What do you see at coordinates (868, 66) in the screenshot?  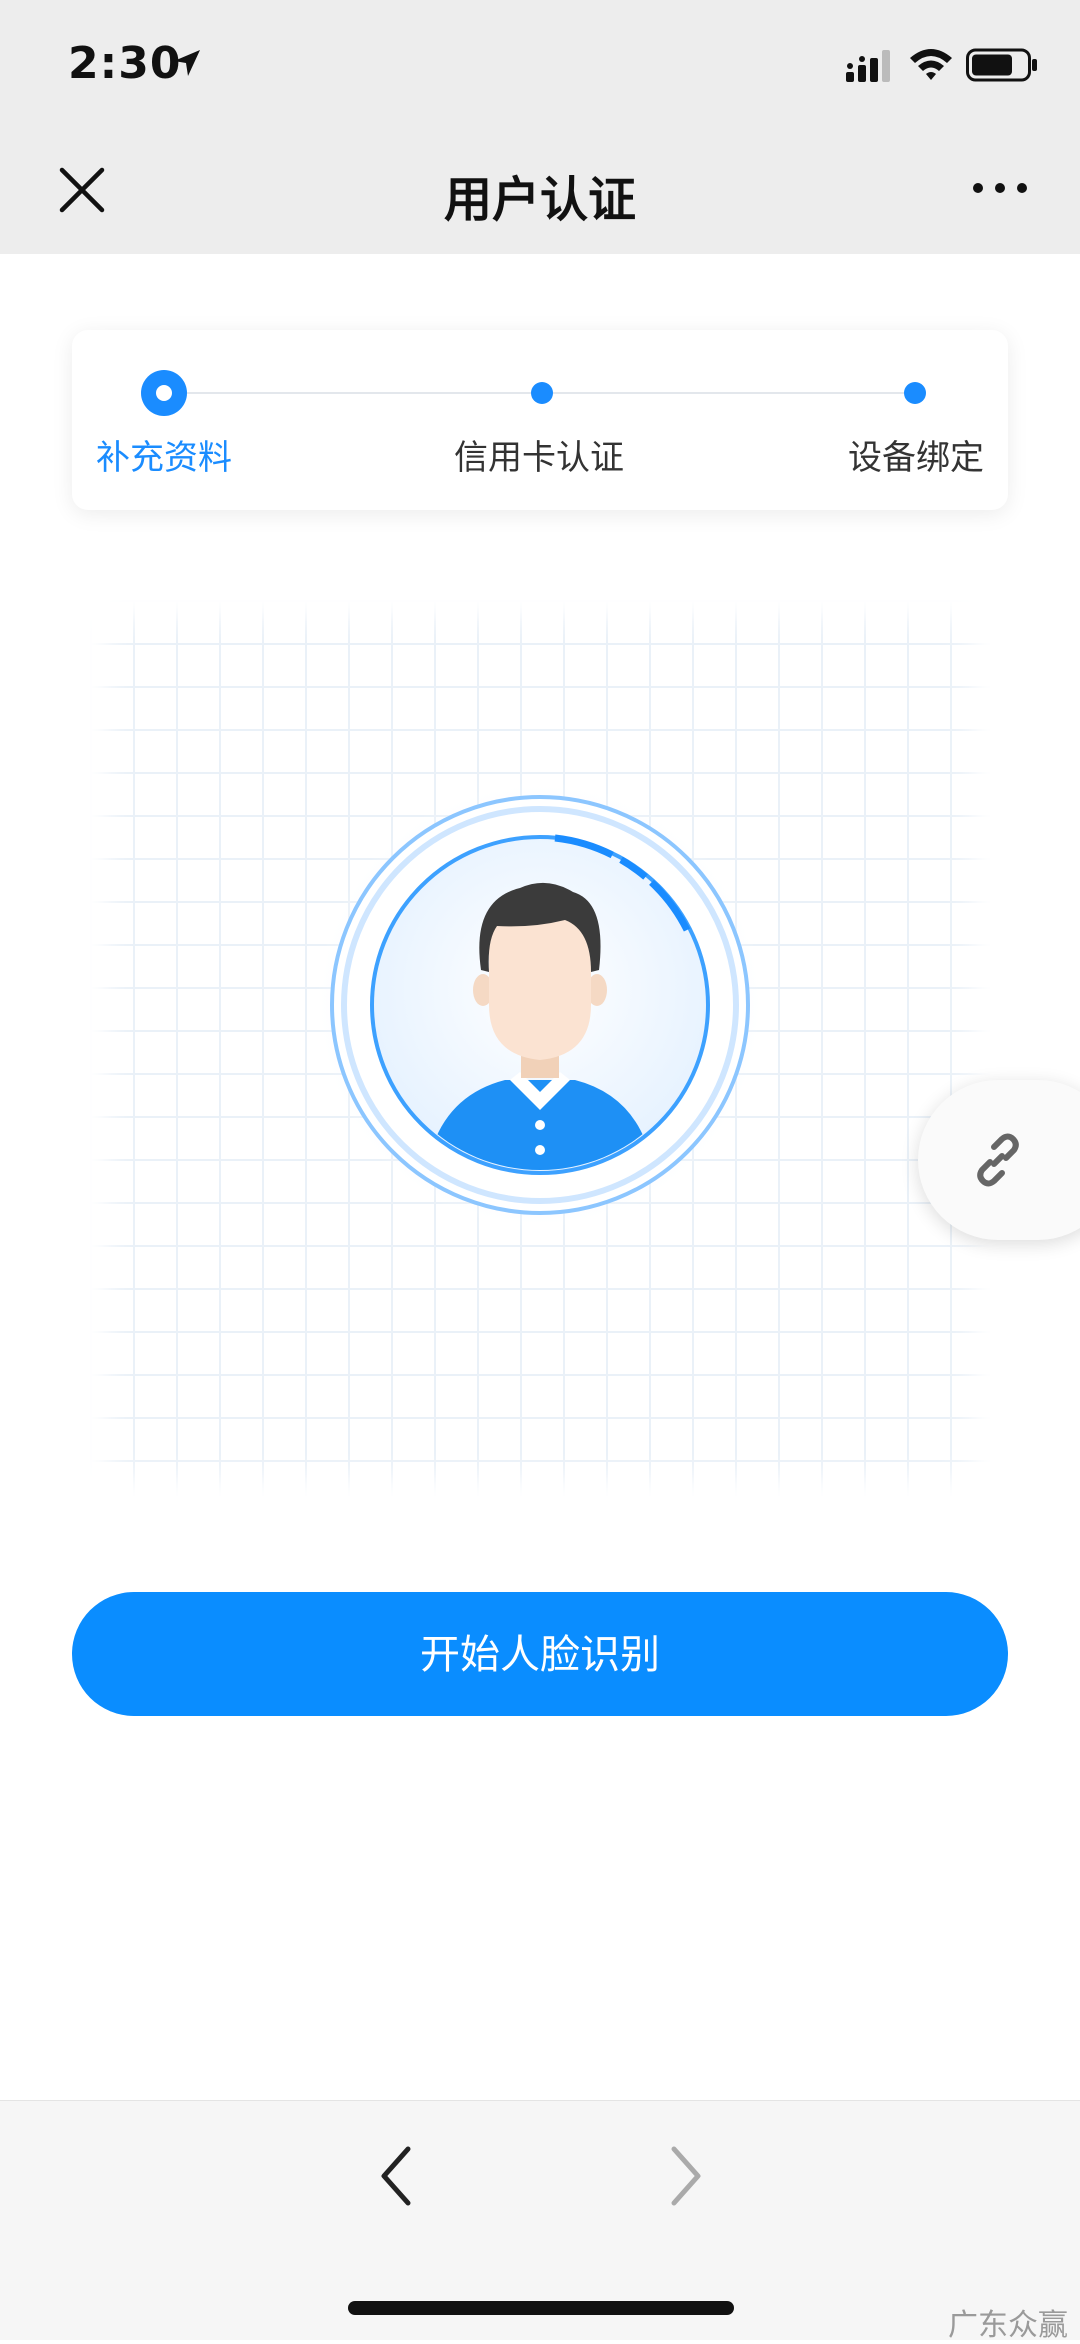 I see `cellular-signal-icon` at bounding box center [868, 66].